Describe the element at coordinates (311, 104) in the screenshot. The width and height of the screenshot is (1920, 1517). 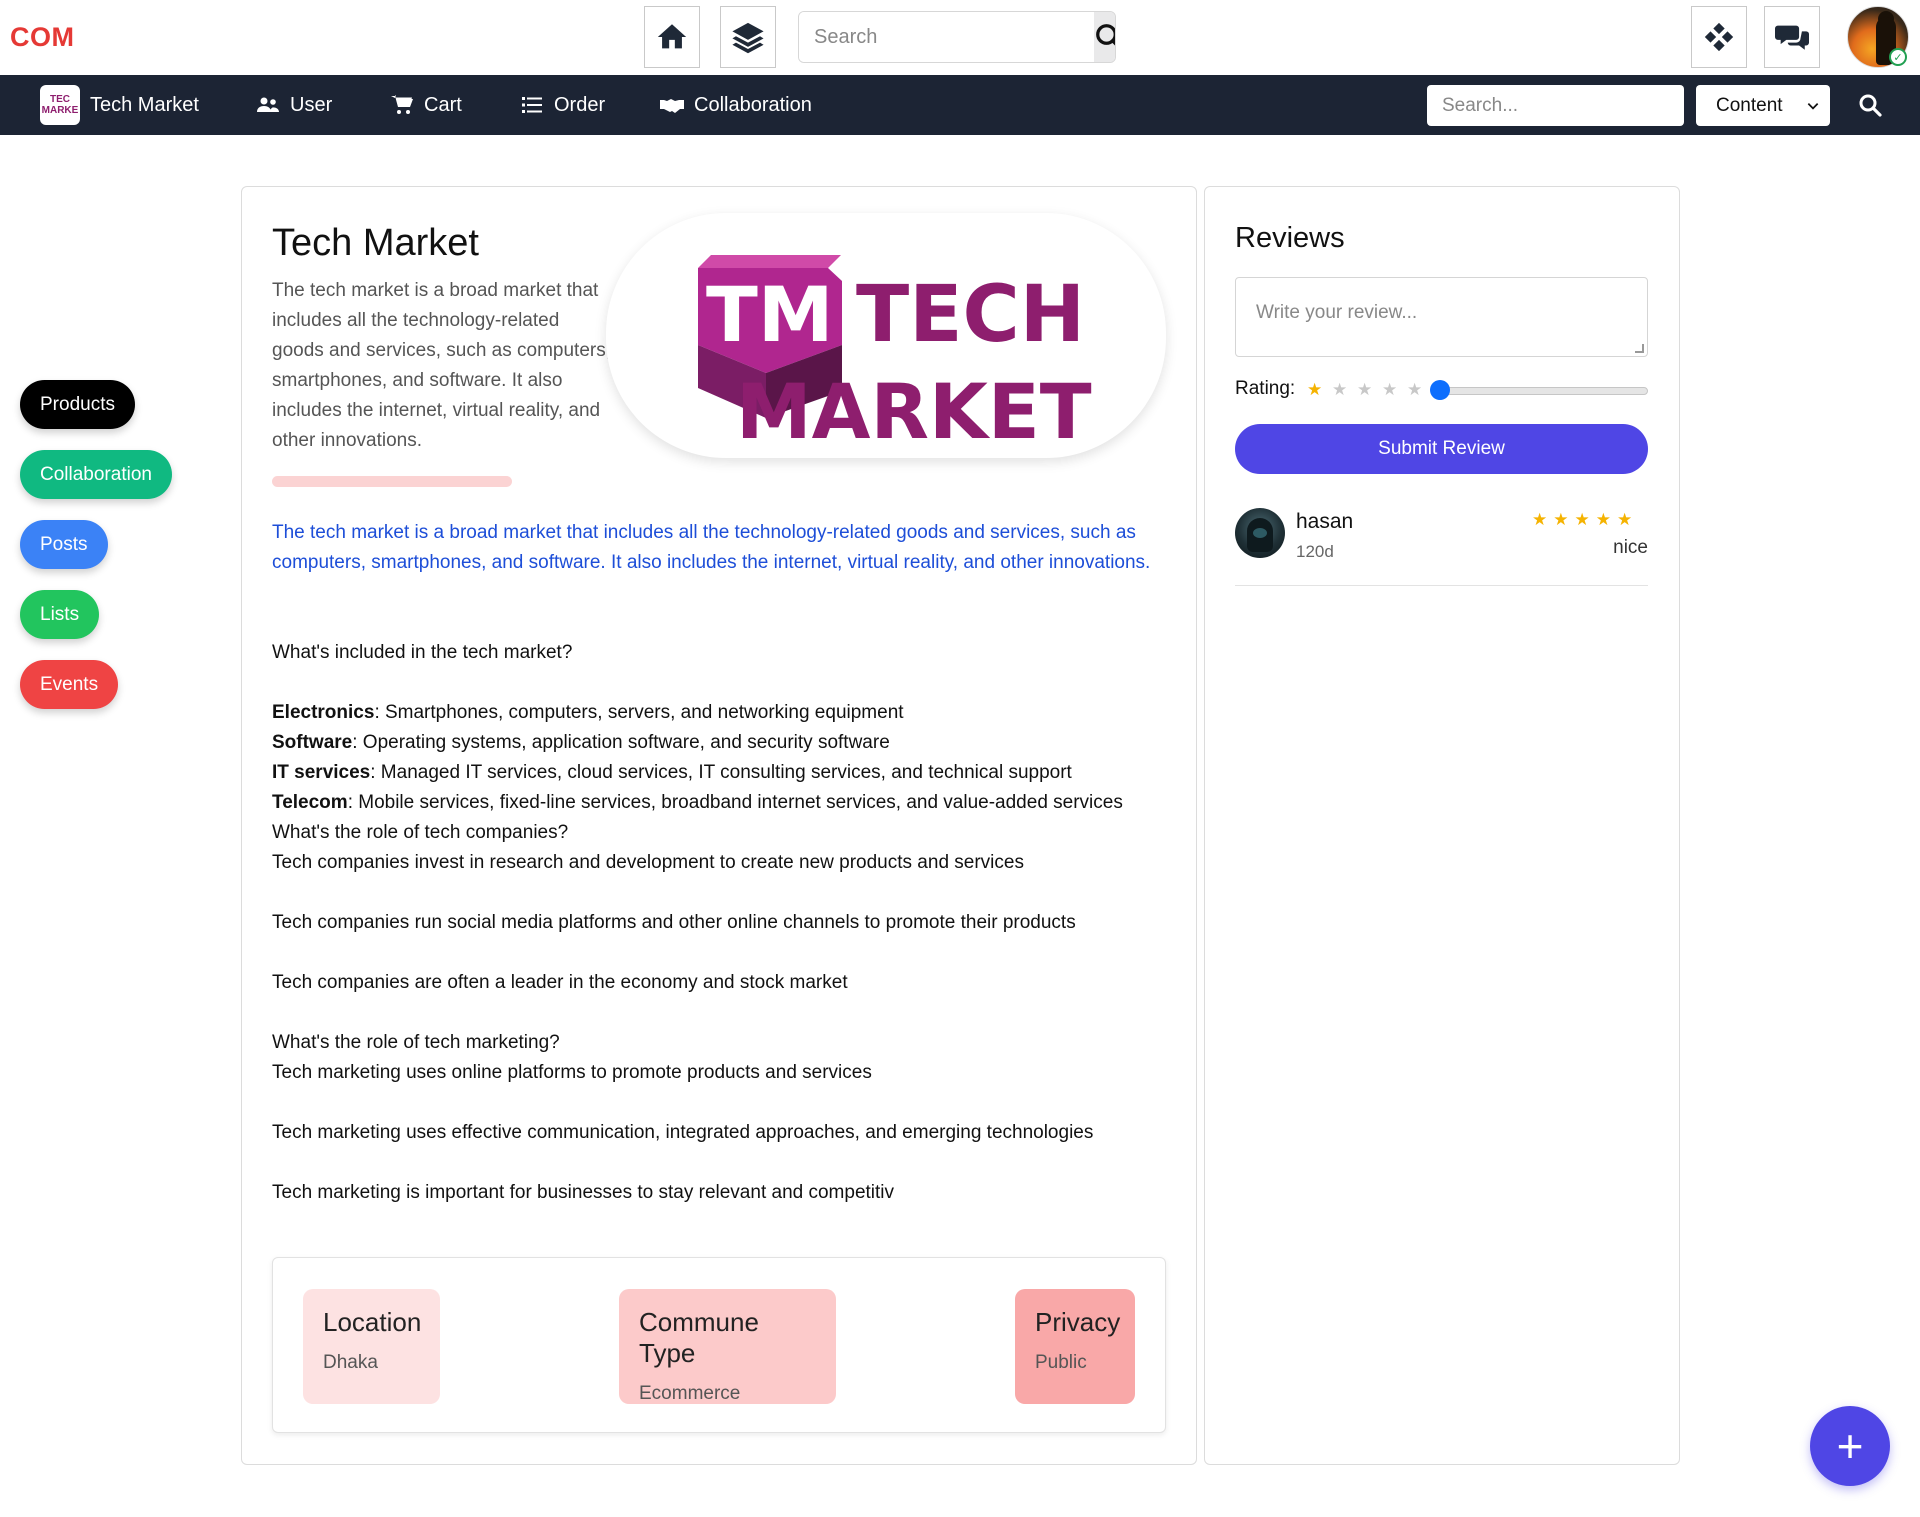
I see `nav-user-label: User` at that location.